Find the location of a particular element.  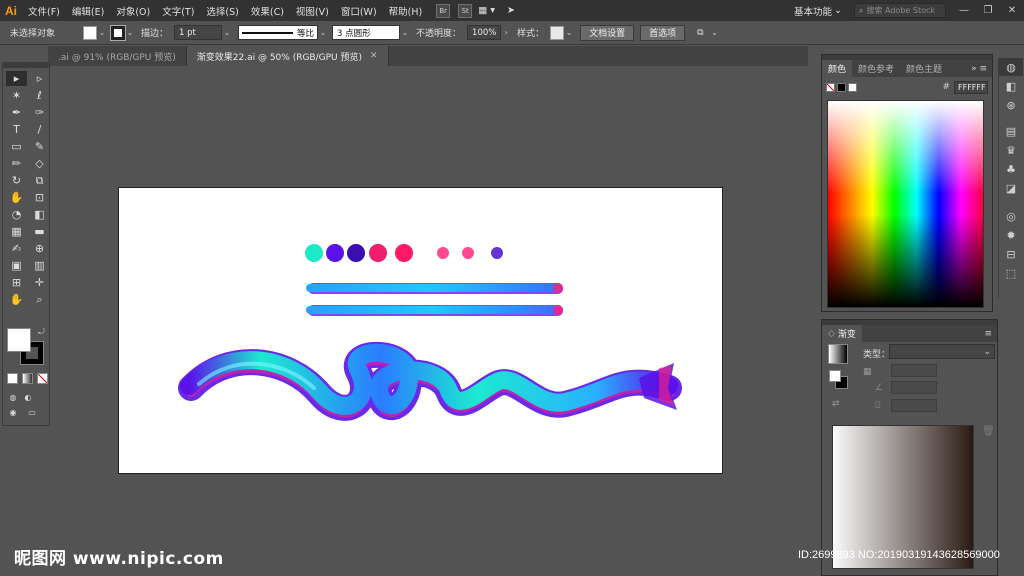

none-mode-icon is located at coordinates (42, 378).